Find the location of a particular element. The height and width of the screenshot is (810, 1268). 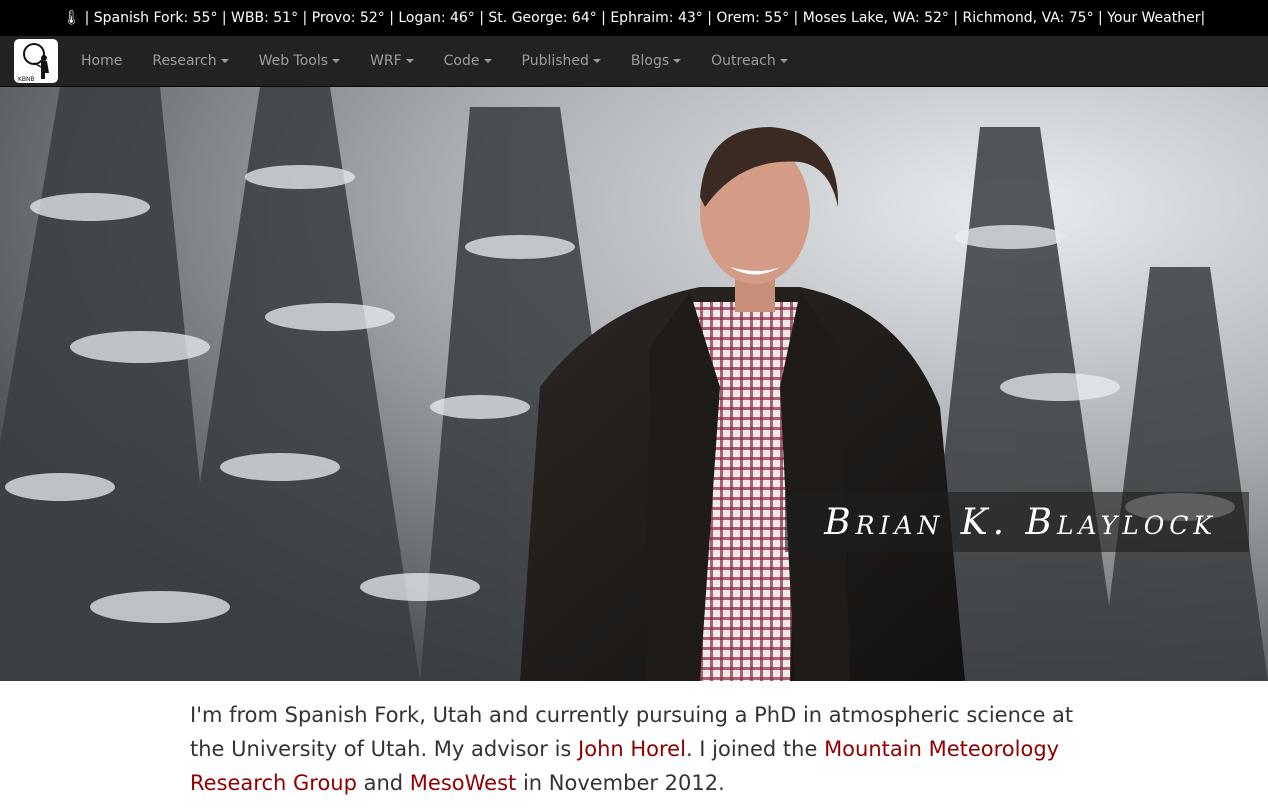

link-mesowest: MesoWest is located at coordinates (463, 783).